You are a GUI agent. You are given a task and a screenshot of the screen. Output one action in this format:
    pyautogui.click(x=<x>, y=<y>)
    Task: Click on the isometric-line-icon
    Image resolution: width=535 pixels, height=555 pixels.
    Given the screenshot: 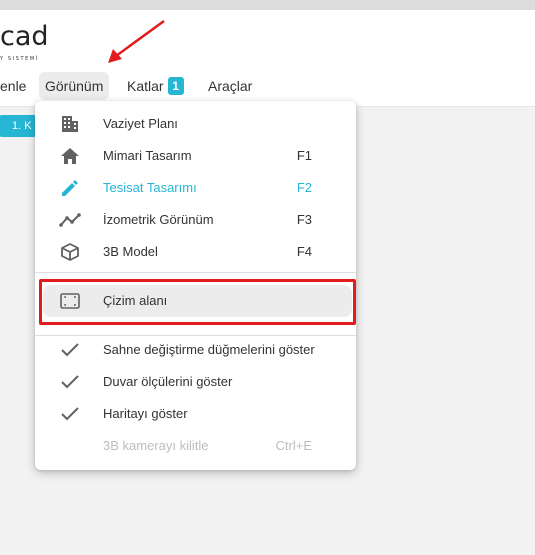 What is the action you would take?
    pyautogui.click(x=70, y=220)
    